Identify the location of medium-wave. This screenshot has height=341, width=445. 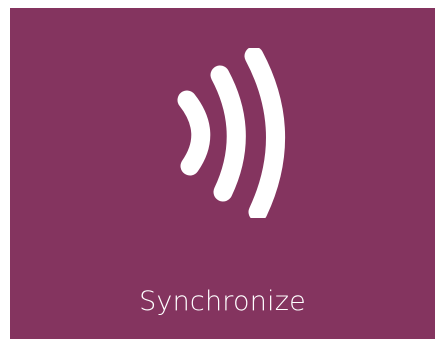
(228, 133).